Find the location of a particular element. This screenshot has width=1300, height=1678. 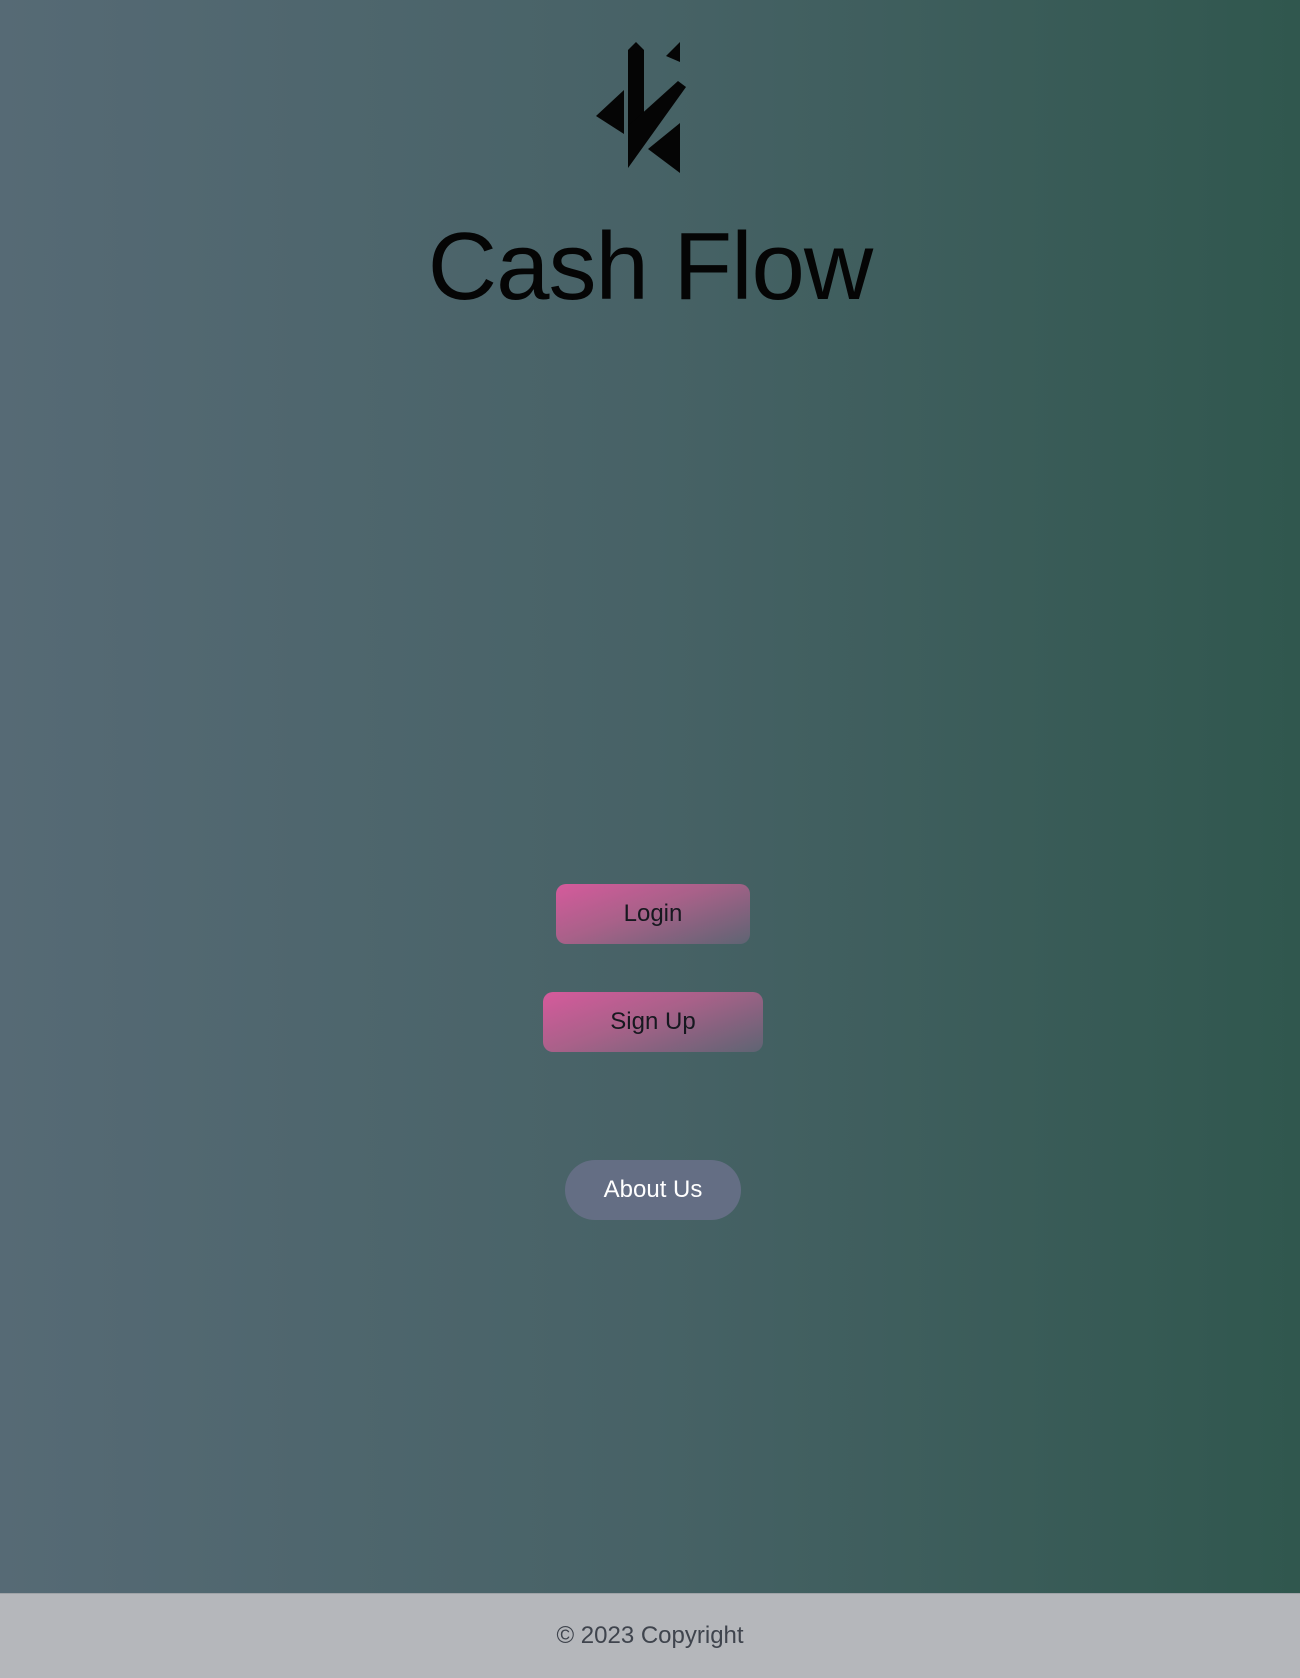

about-us-button: About Us is located at coordinates (653, 1190).